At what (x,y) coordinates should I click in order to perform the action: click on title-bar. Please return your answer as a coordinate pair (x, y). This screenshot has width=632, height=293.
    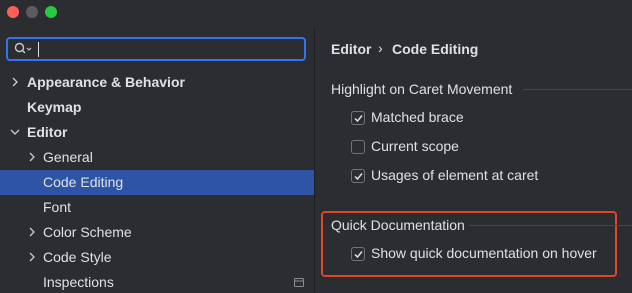
    Looking at the image, I should click on (316, 13).